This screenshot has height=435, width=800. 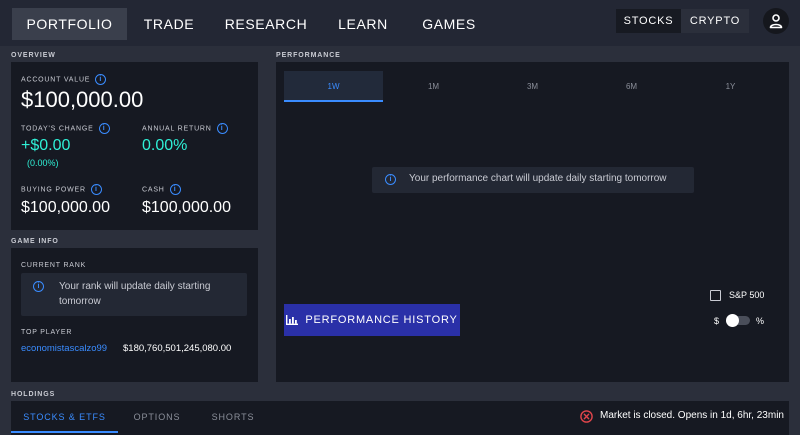 I want to click on range-tab-1w: 1W, so click(x=333, y=86).